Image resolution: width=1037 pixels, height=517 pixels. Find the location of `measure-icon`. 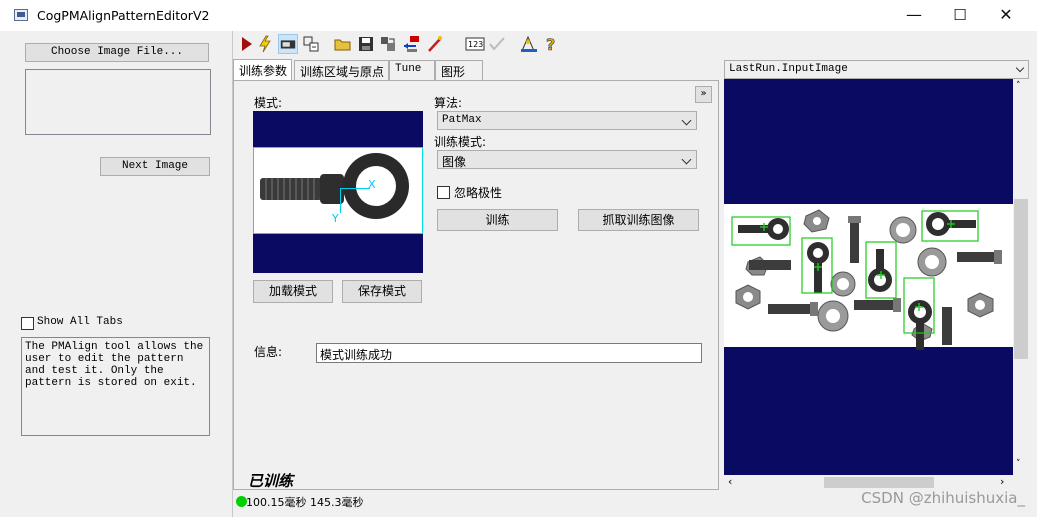

measure-icon is located at coordinates (529, 44).